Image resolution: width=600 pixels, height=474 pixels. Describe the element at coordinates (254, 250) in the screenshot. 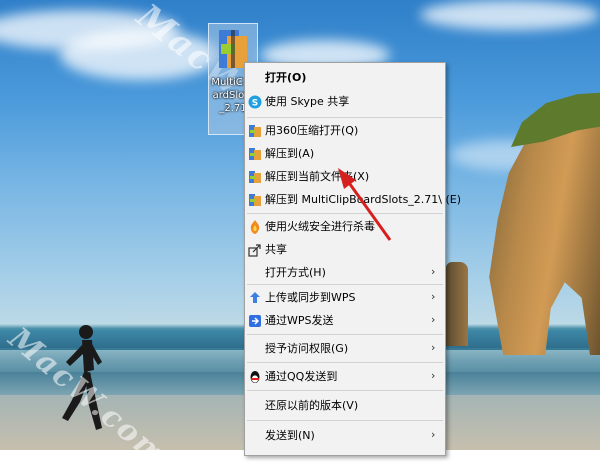

I see `share-icon` at that location.